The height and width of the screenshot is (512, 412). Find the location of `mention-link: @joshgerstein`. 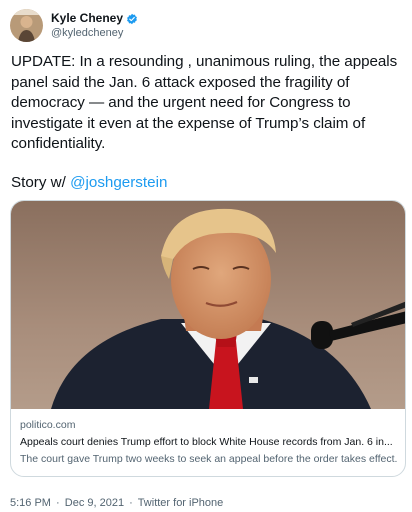

mention-link: @joshgerstein is located at coordinates (118, 182).